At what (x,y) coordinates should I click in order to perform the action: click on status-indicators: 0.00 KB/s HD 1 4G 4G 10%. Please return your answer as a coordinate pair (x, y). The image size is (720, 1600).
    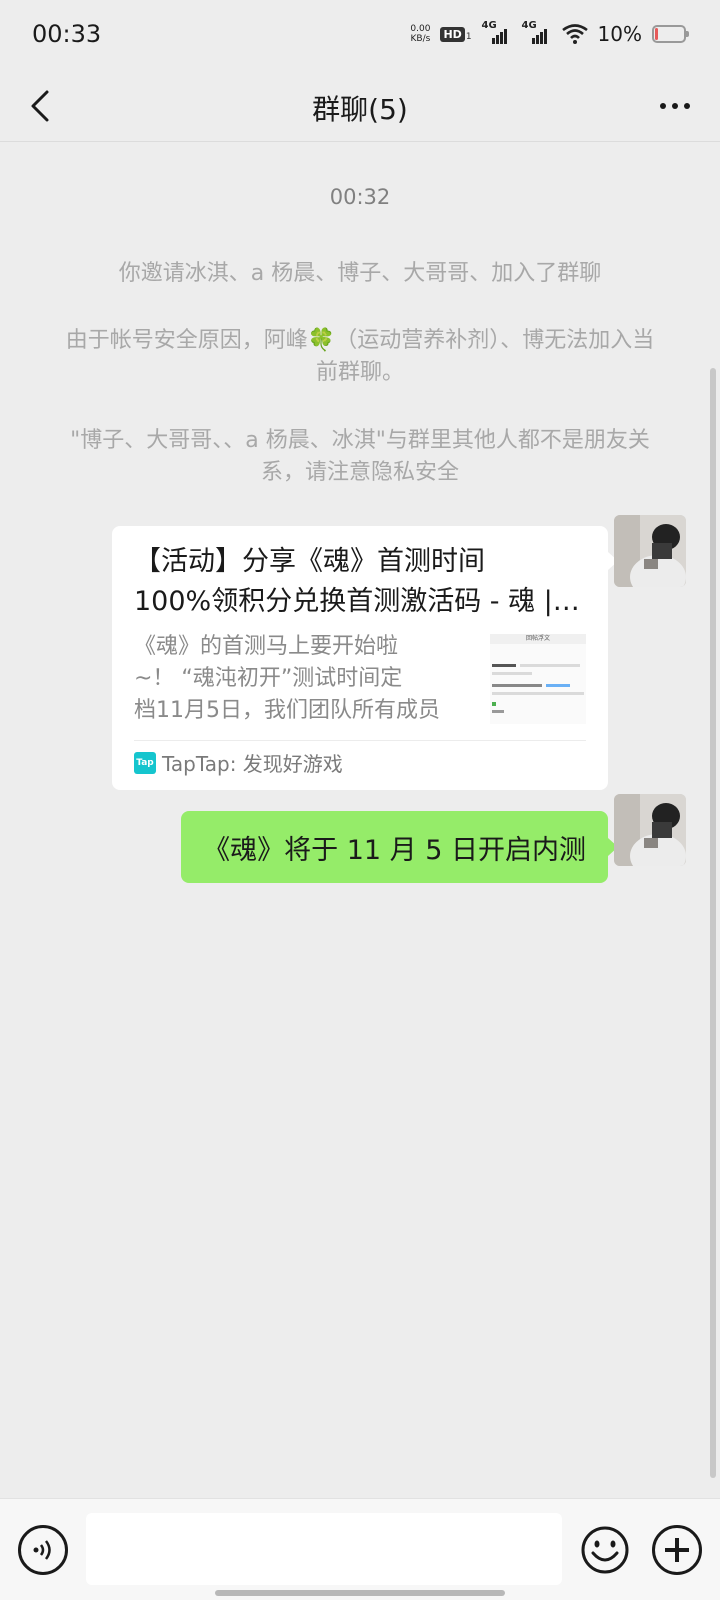
    Looking at the image, I should click on (549, 33).